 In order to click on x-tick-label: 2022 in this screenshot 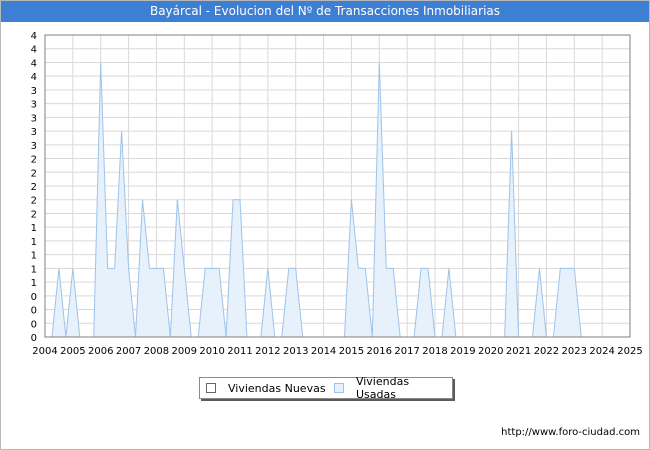, I will do `click(546, 351)`.